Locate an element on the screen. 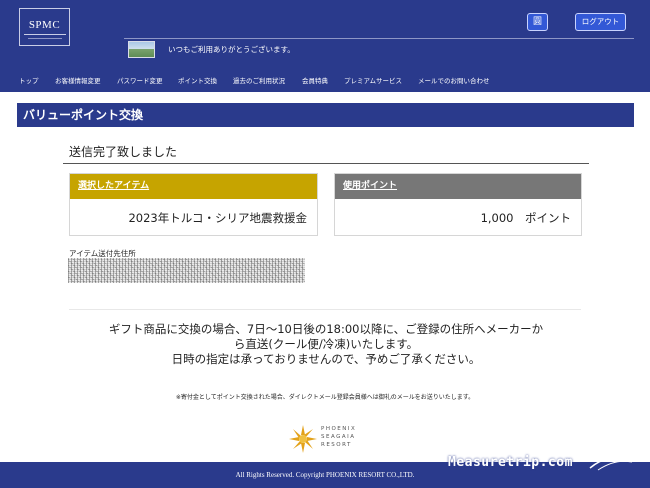 The image size is (650, 488). watermark: Measuretrip.com is located at coordinates (510, 462).